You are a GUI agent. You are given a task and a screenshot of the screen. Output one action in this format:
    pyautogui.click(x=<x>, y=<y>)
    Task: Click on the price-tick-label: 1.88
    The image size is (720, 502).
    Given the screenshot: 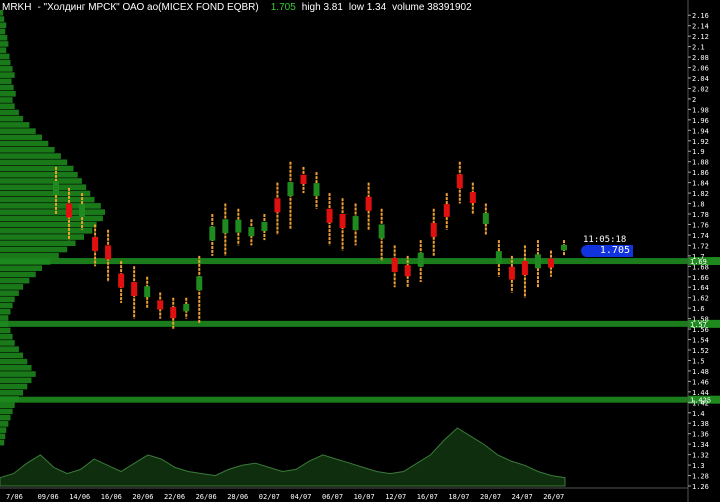 What is the action you would take?
    pyautogui.click(x=700, y=163)
    